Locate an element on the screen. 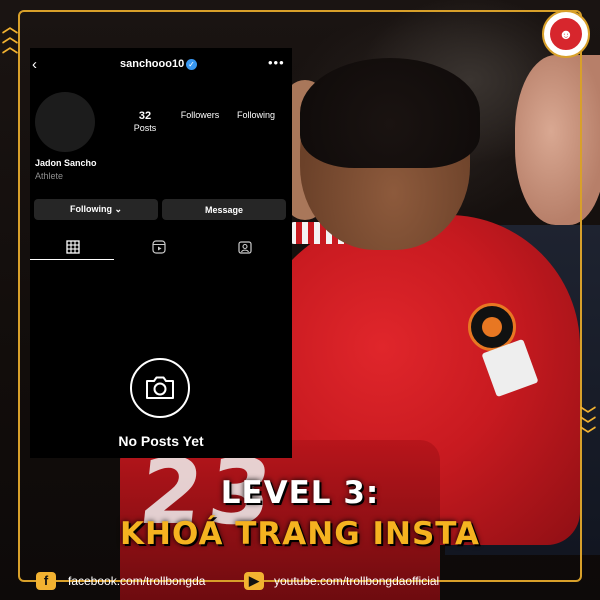 The width and height of the screenshot is (600, 600). posts-label: Posts is located at coordinates (145, 128).